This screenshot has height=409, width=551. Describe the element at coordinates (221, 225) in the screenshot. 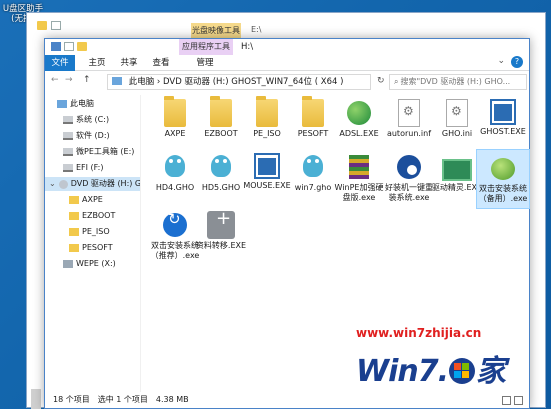

I see `user-transfer-icon` at that location.